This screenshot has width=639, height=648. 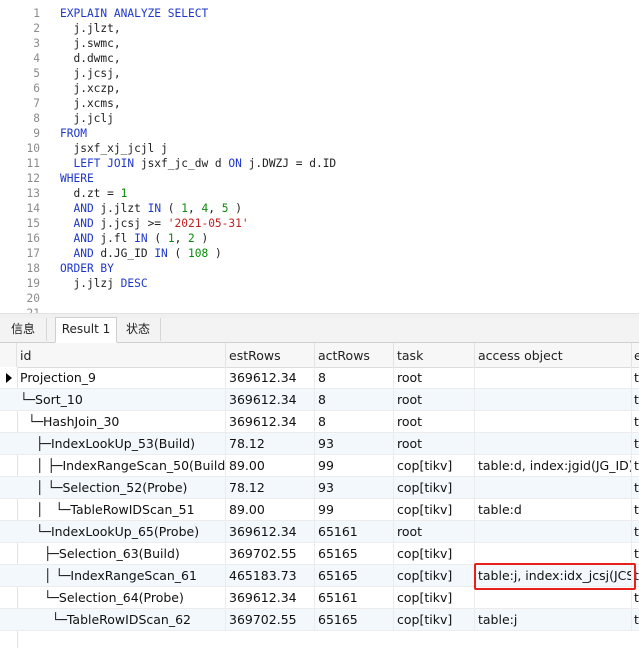 I want to click on cell-id: ├─Selection_63(Build), so click(x=121, y=553).